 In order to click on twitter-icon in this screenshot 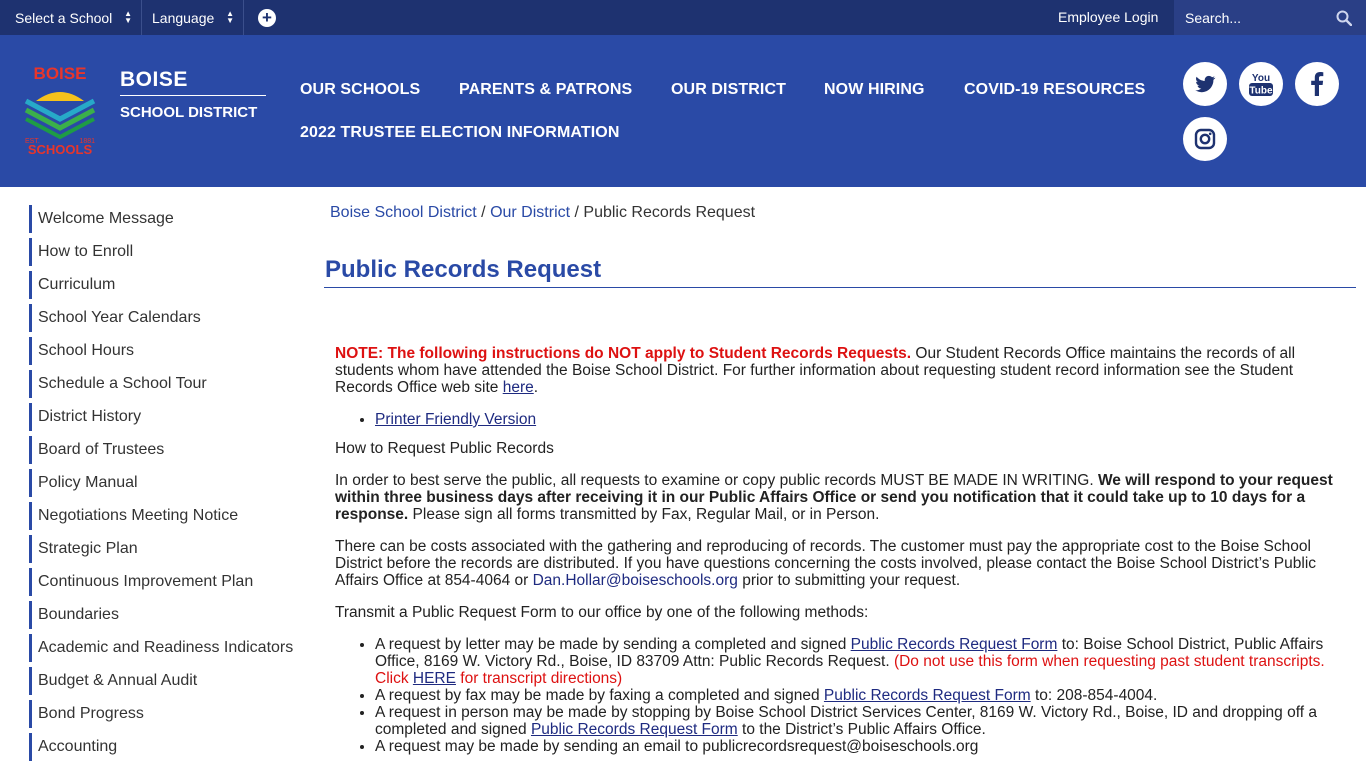, I will do `click(1205, 84)`.